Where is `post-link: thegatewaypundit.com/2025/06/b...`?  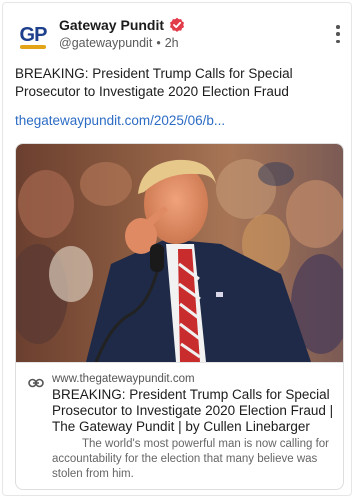
post-link: thegatewaypundit.com/2025/06/b... is located at coordinates (120, 120).